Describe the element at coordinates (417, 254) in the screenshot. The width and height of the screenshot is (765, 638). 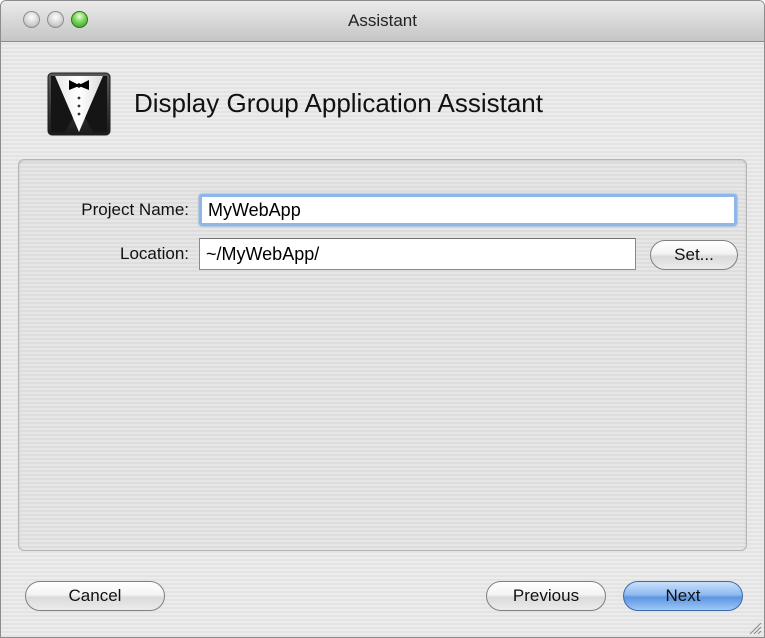
I see `location-field` at that location.